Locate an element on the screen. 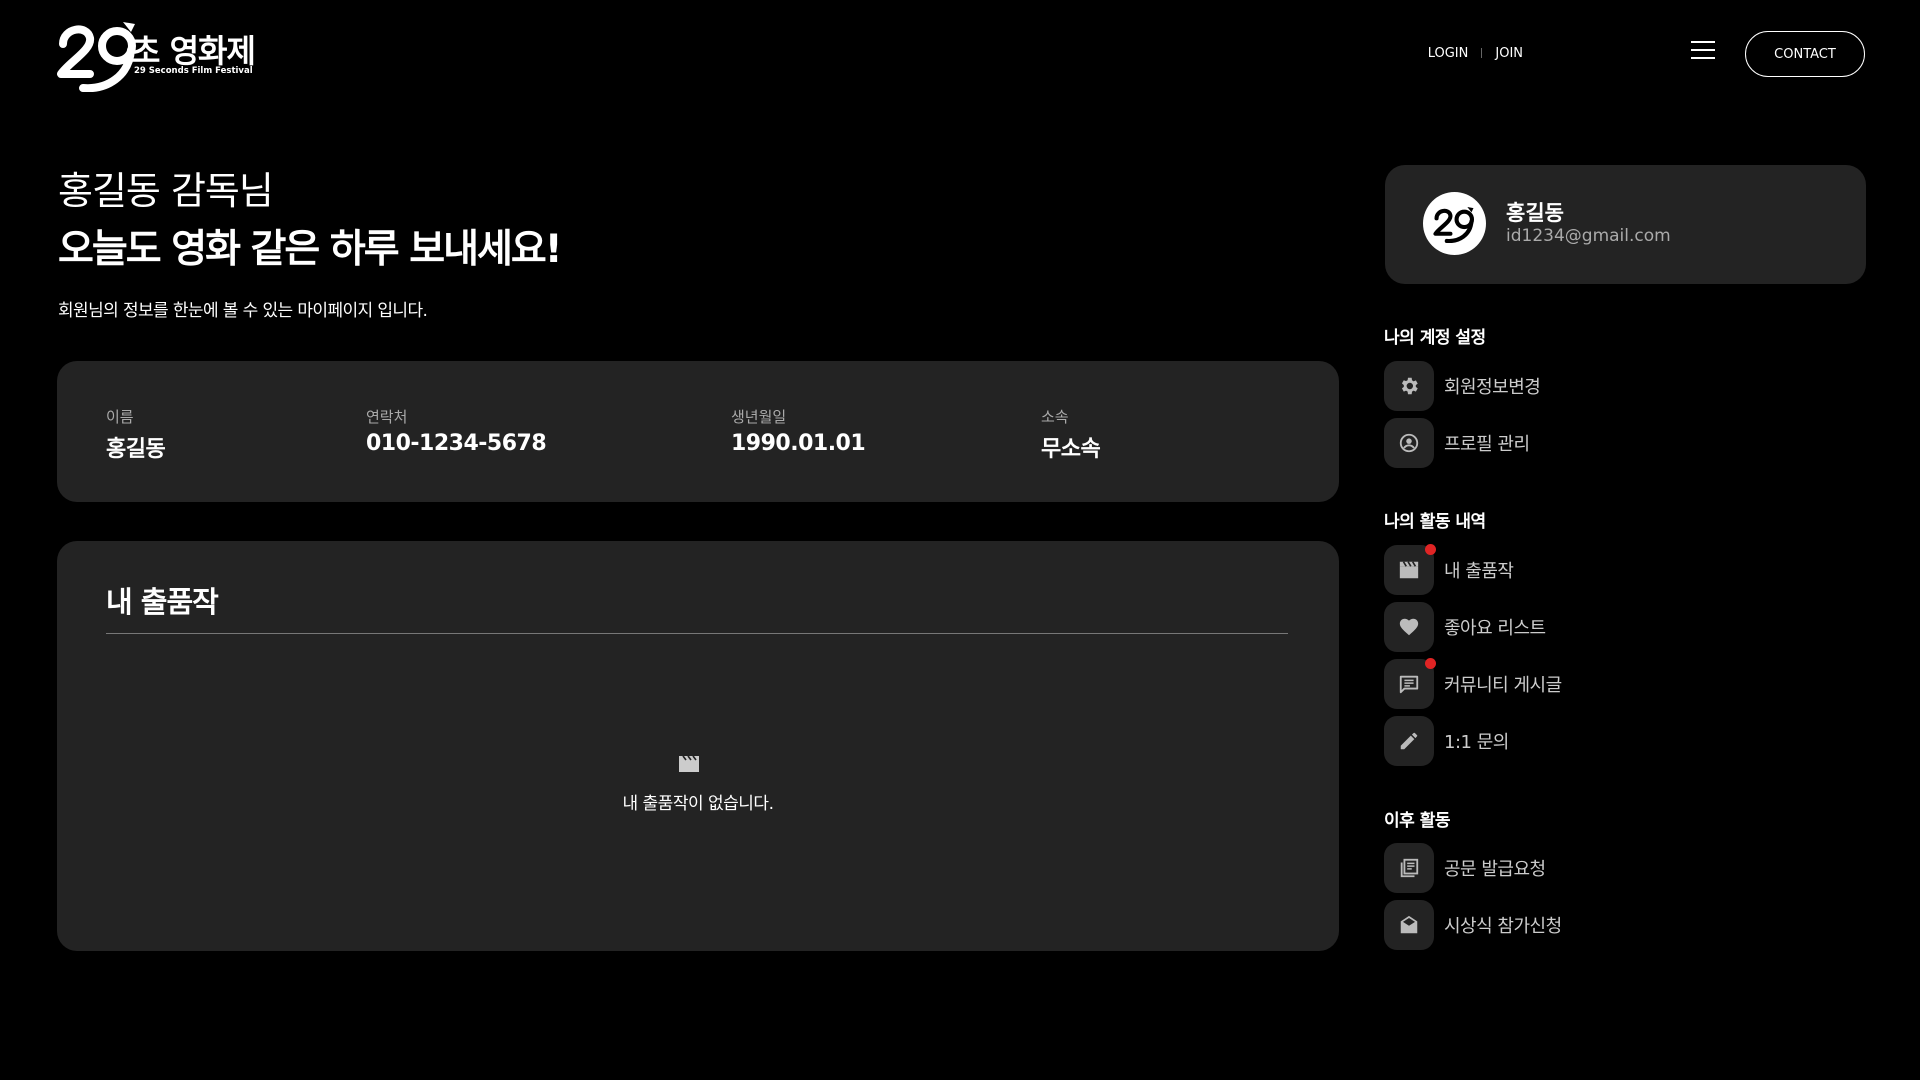 This screenshot has width=1920, height=1080. menu-item-inquiry: 1:1 문의 is located at coordinates (1446, 741).